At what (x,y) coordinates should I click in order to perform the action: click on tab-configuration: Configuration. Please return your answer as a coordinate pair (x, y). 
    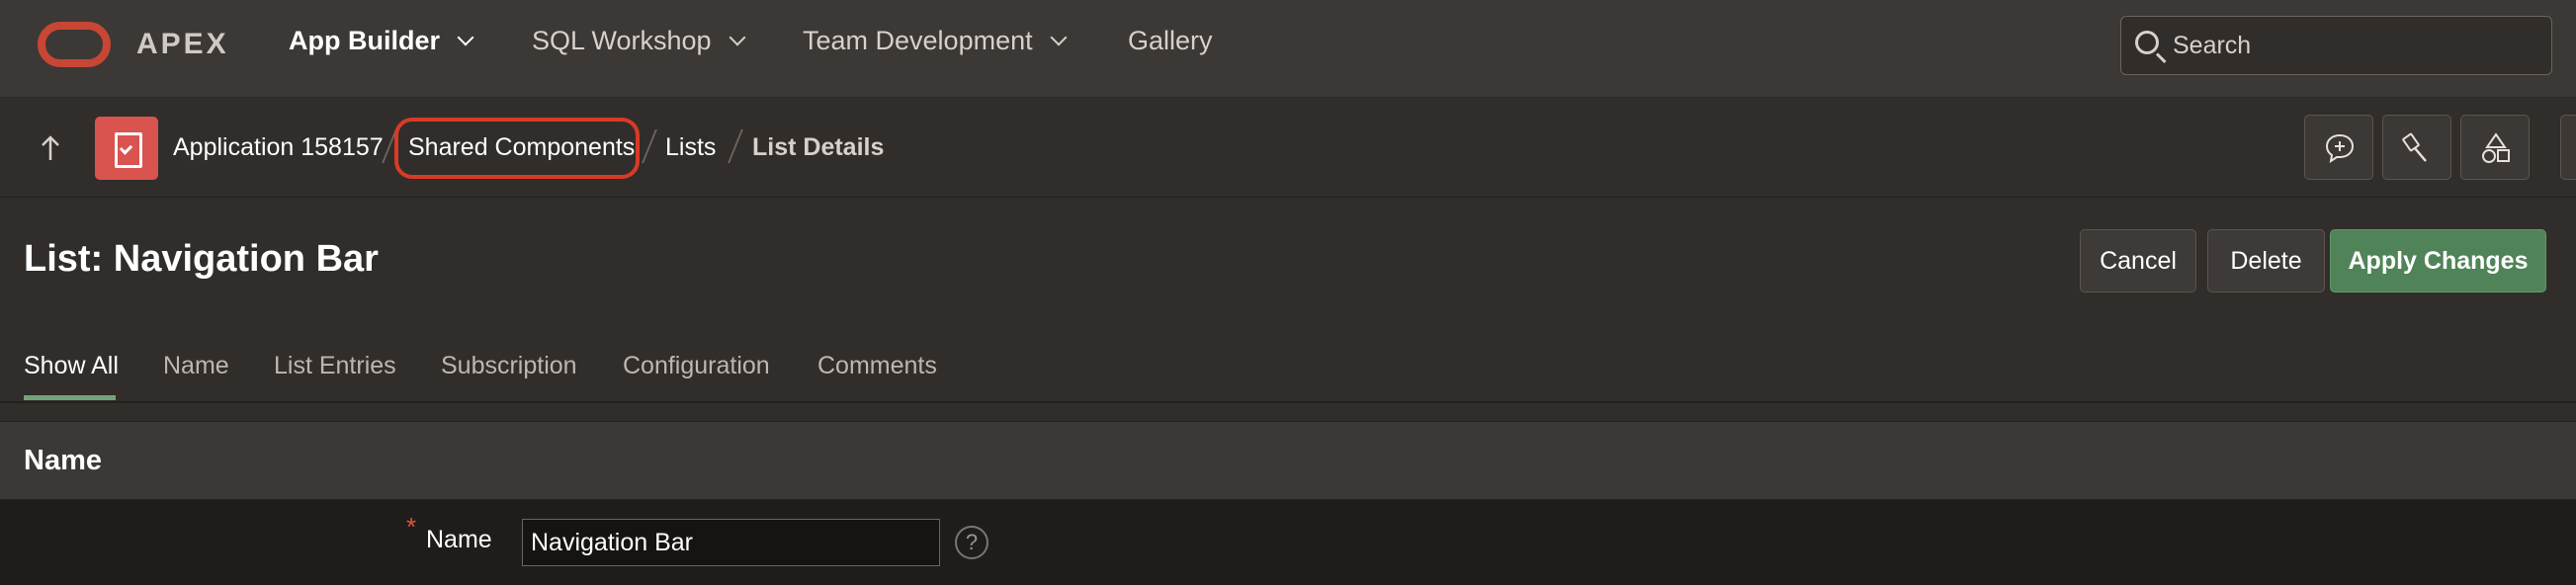
    Looking at the image, I should click on (696, 366).